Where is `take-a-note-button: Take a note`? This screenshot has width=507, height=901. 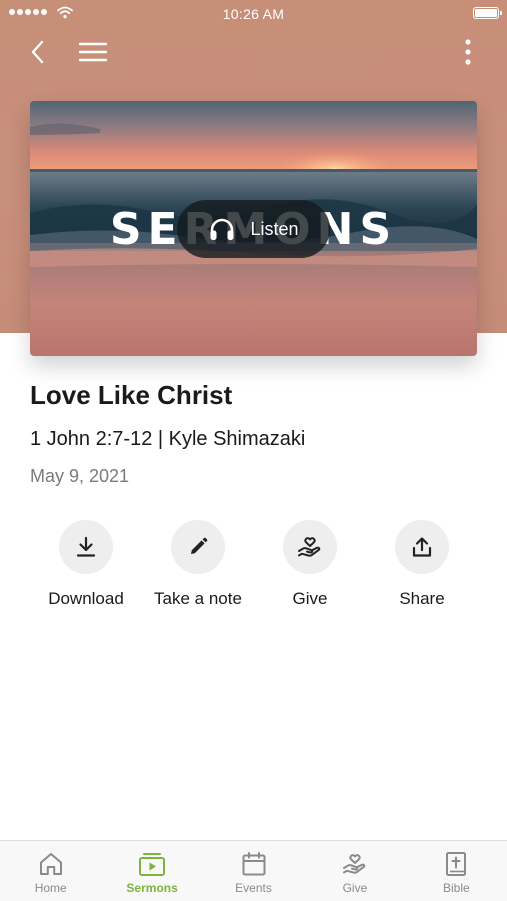
take-a-note-button: Take a note is located at coordinates (198, 564).